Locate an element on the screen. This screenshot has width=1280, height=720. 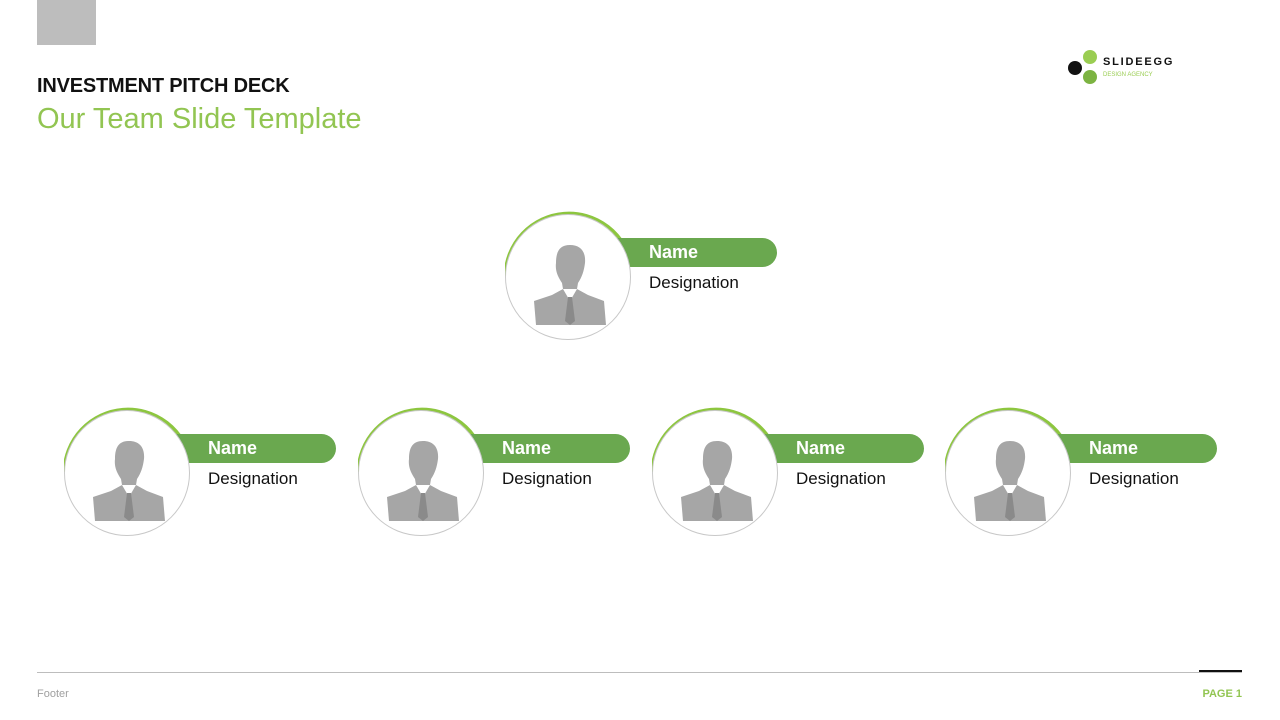
slide-title: Our Team Slide Template is located at coordinates (199, 119).